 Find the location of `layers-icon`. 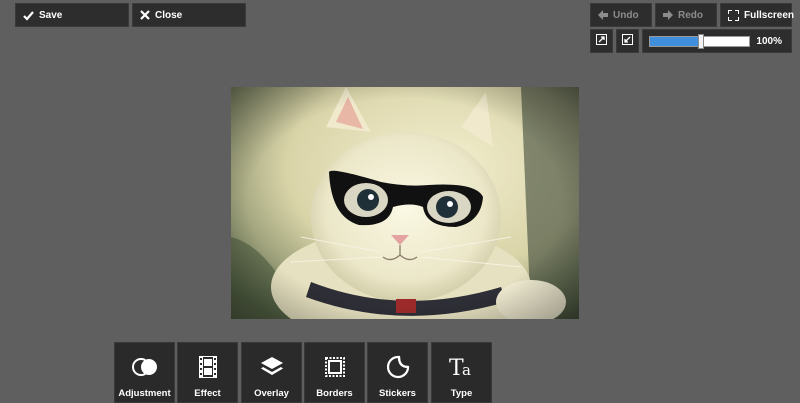

layers-icon is located at coordinates (271, 367).